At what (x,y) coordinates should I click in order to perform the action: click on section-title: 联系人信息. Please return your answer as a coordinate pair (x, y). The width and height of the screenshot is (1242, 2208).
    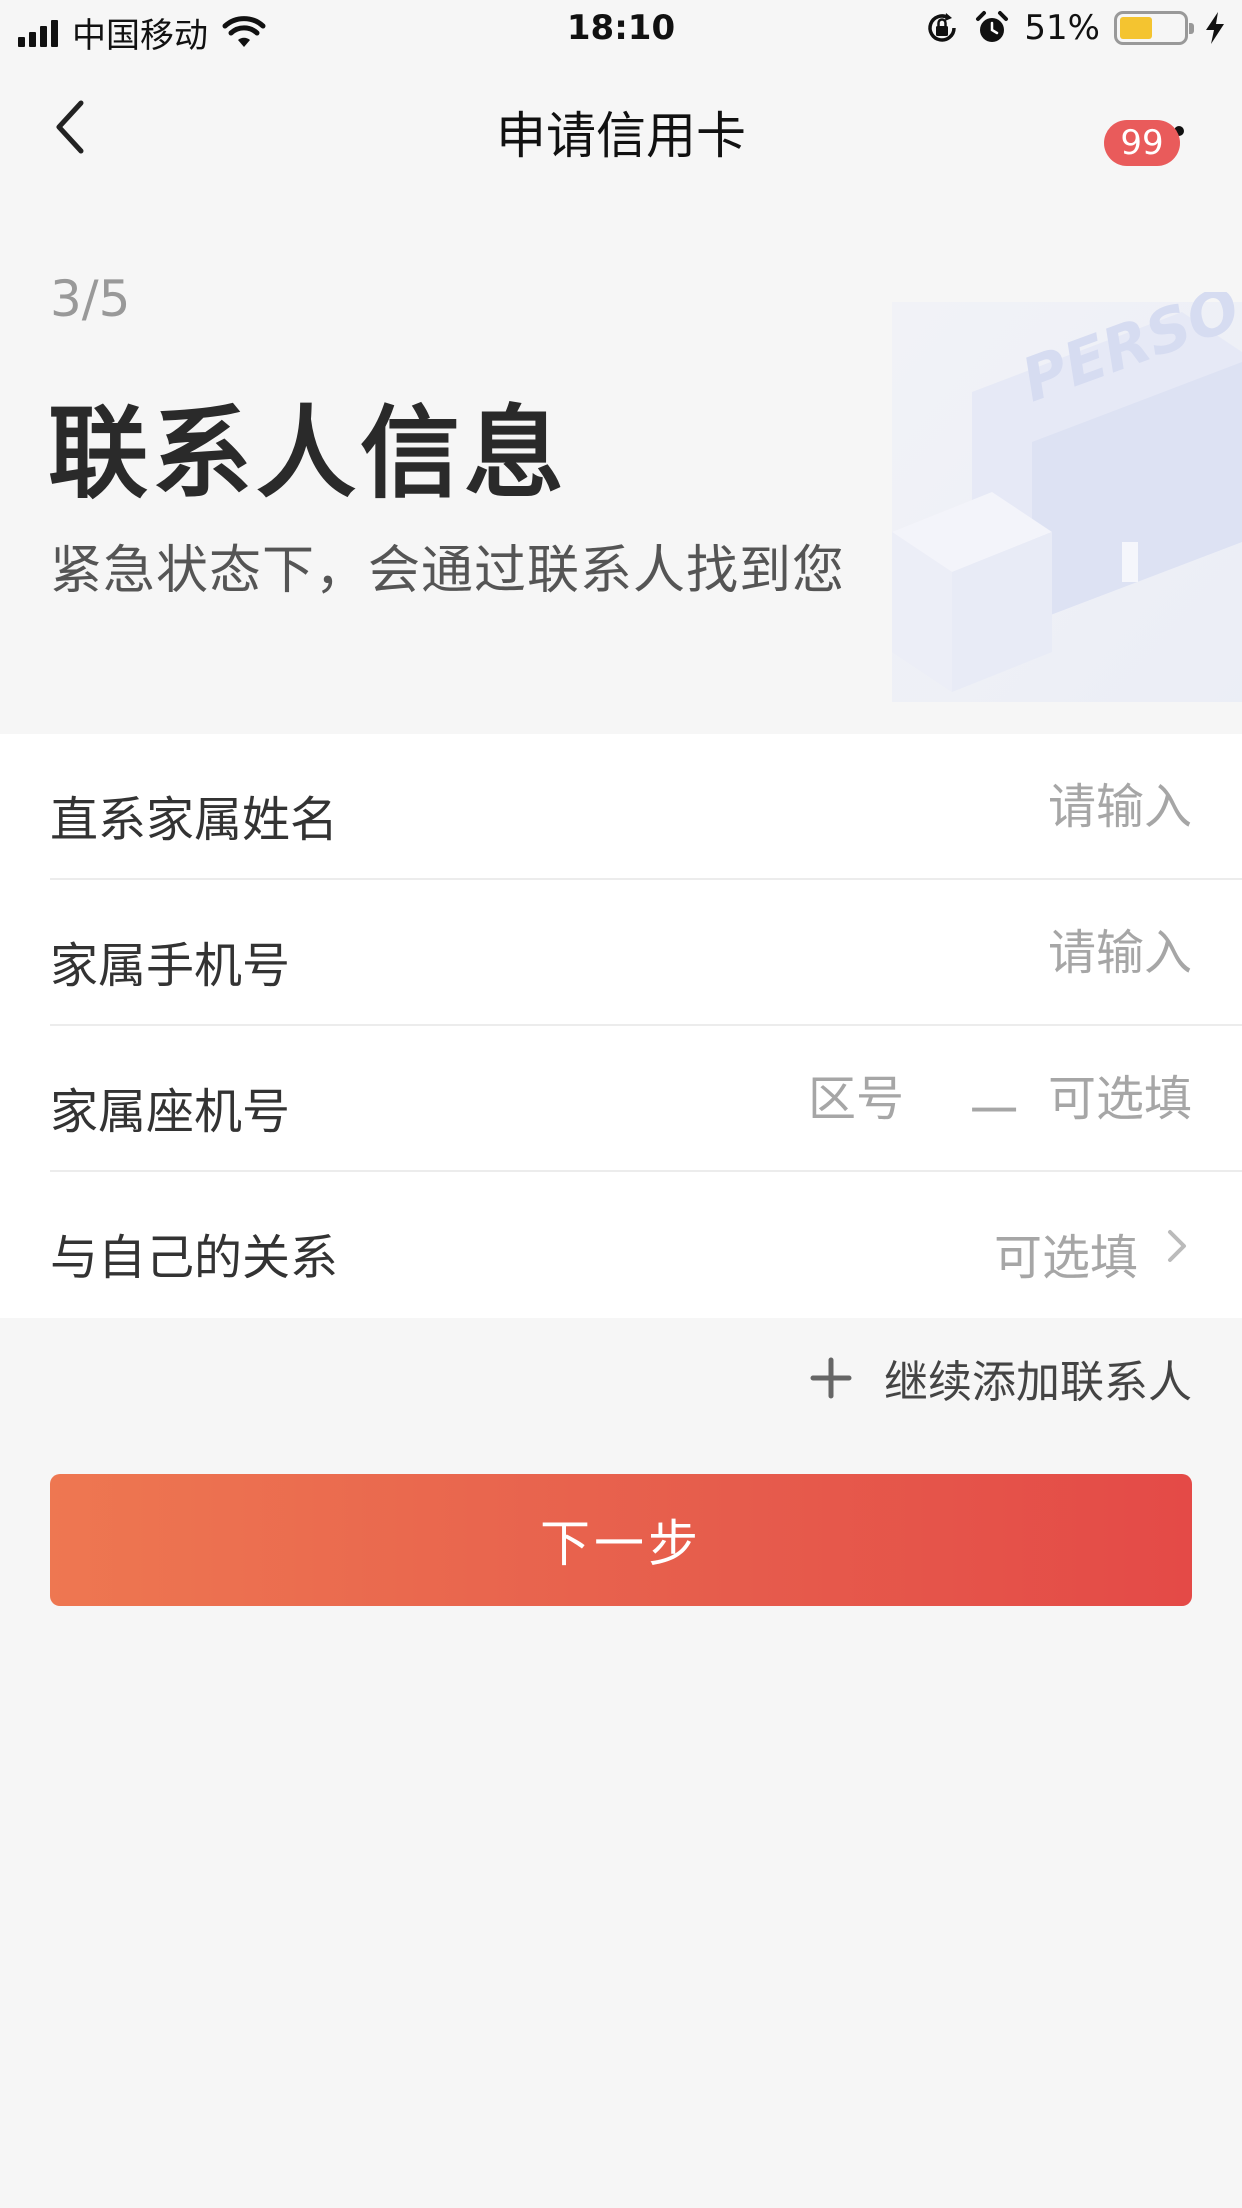
    Looking at the image, I should click on (308, 453).